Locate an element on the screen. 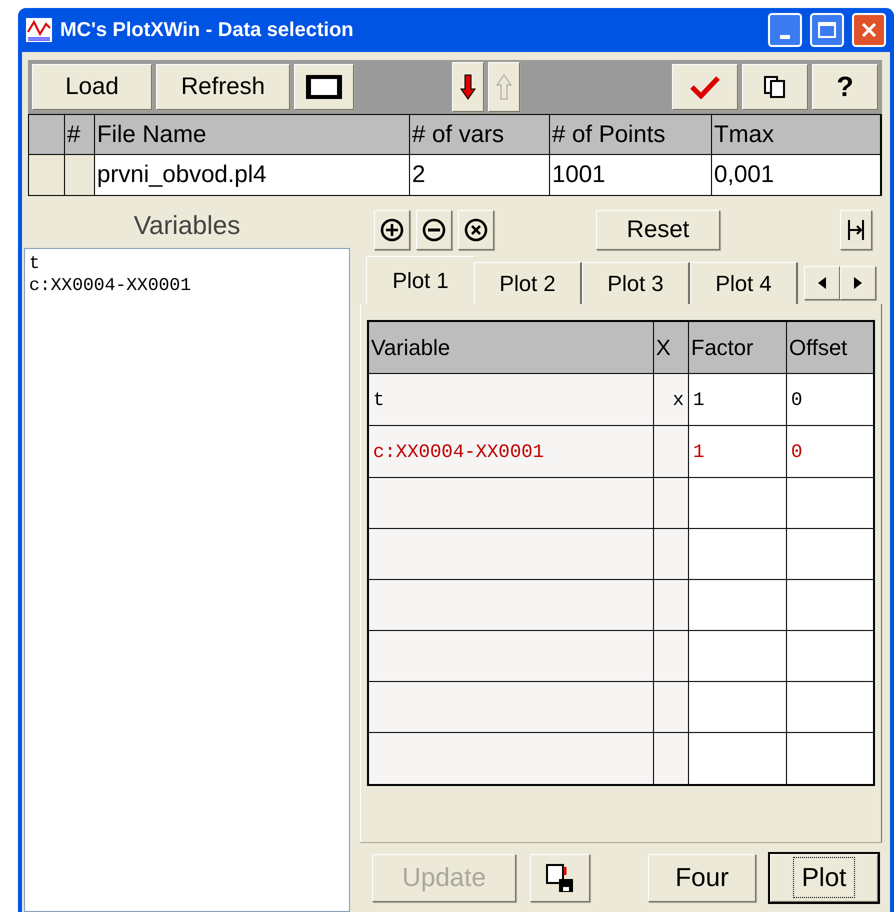 The height and width of the screenshot is (912, 894). minus-circle-icon is located at coordinates (434, 230).